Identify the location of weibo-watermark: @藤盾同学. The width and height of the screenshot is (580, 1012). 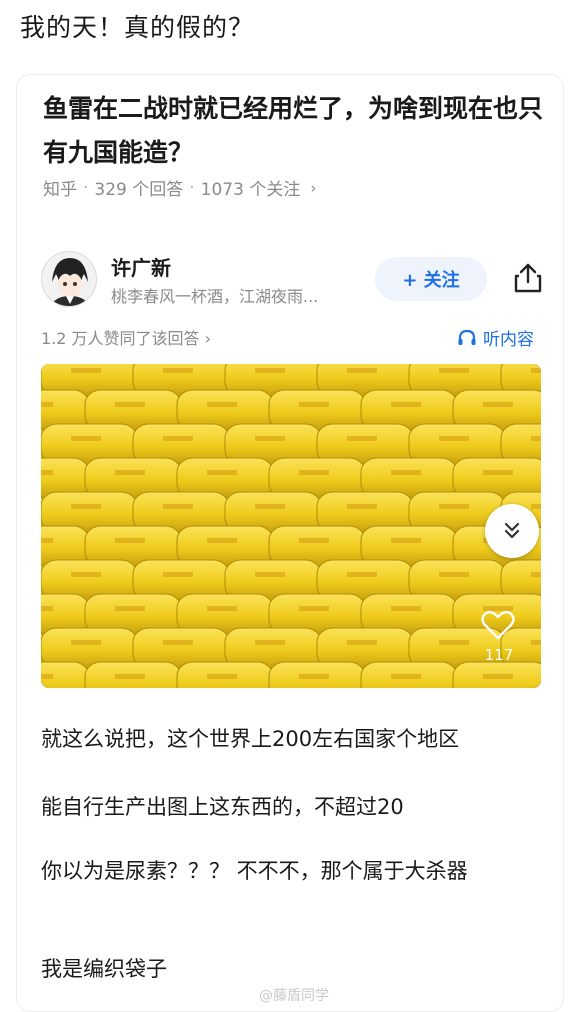
(294, 995).